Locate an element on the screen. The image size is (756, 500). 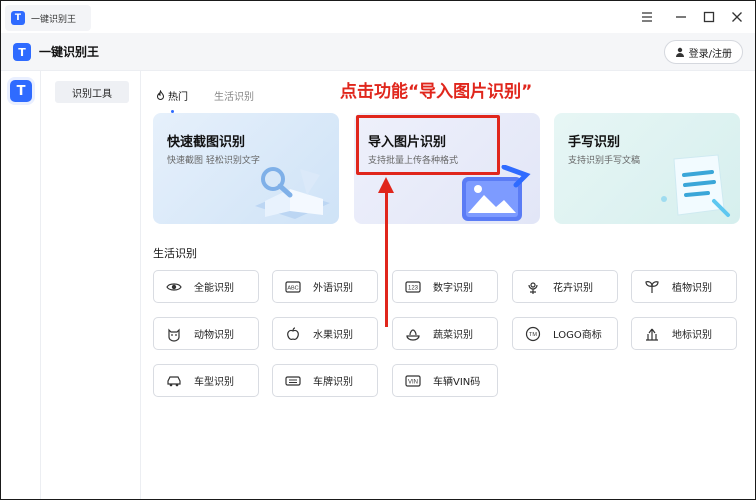
app-title: 一键识别王 is located at coordinates (69, 52).